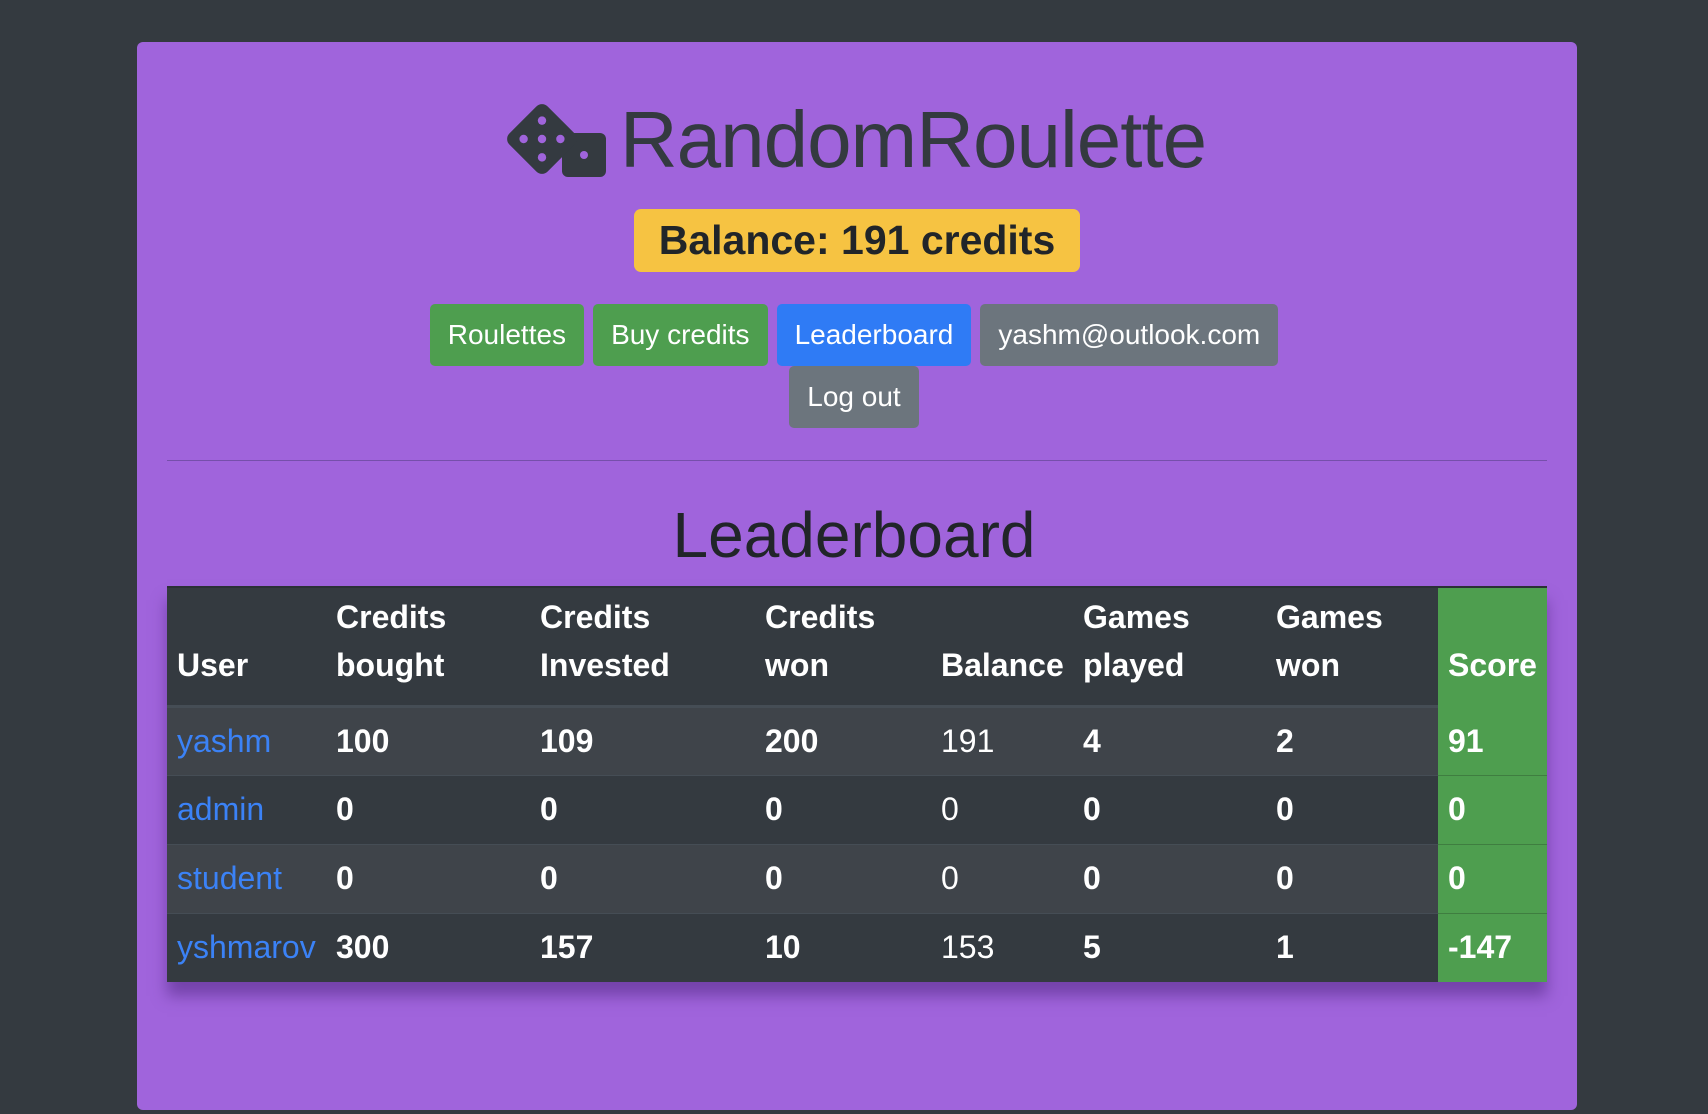 Image resolution: width=1708 pixels, height=1114 pixels. Describe the element at coordinates (428, 740) in the screenshot. I see `credits-bought-cell: 100` at that location.